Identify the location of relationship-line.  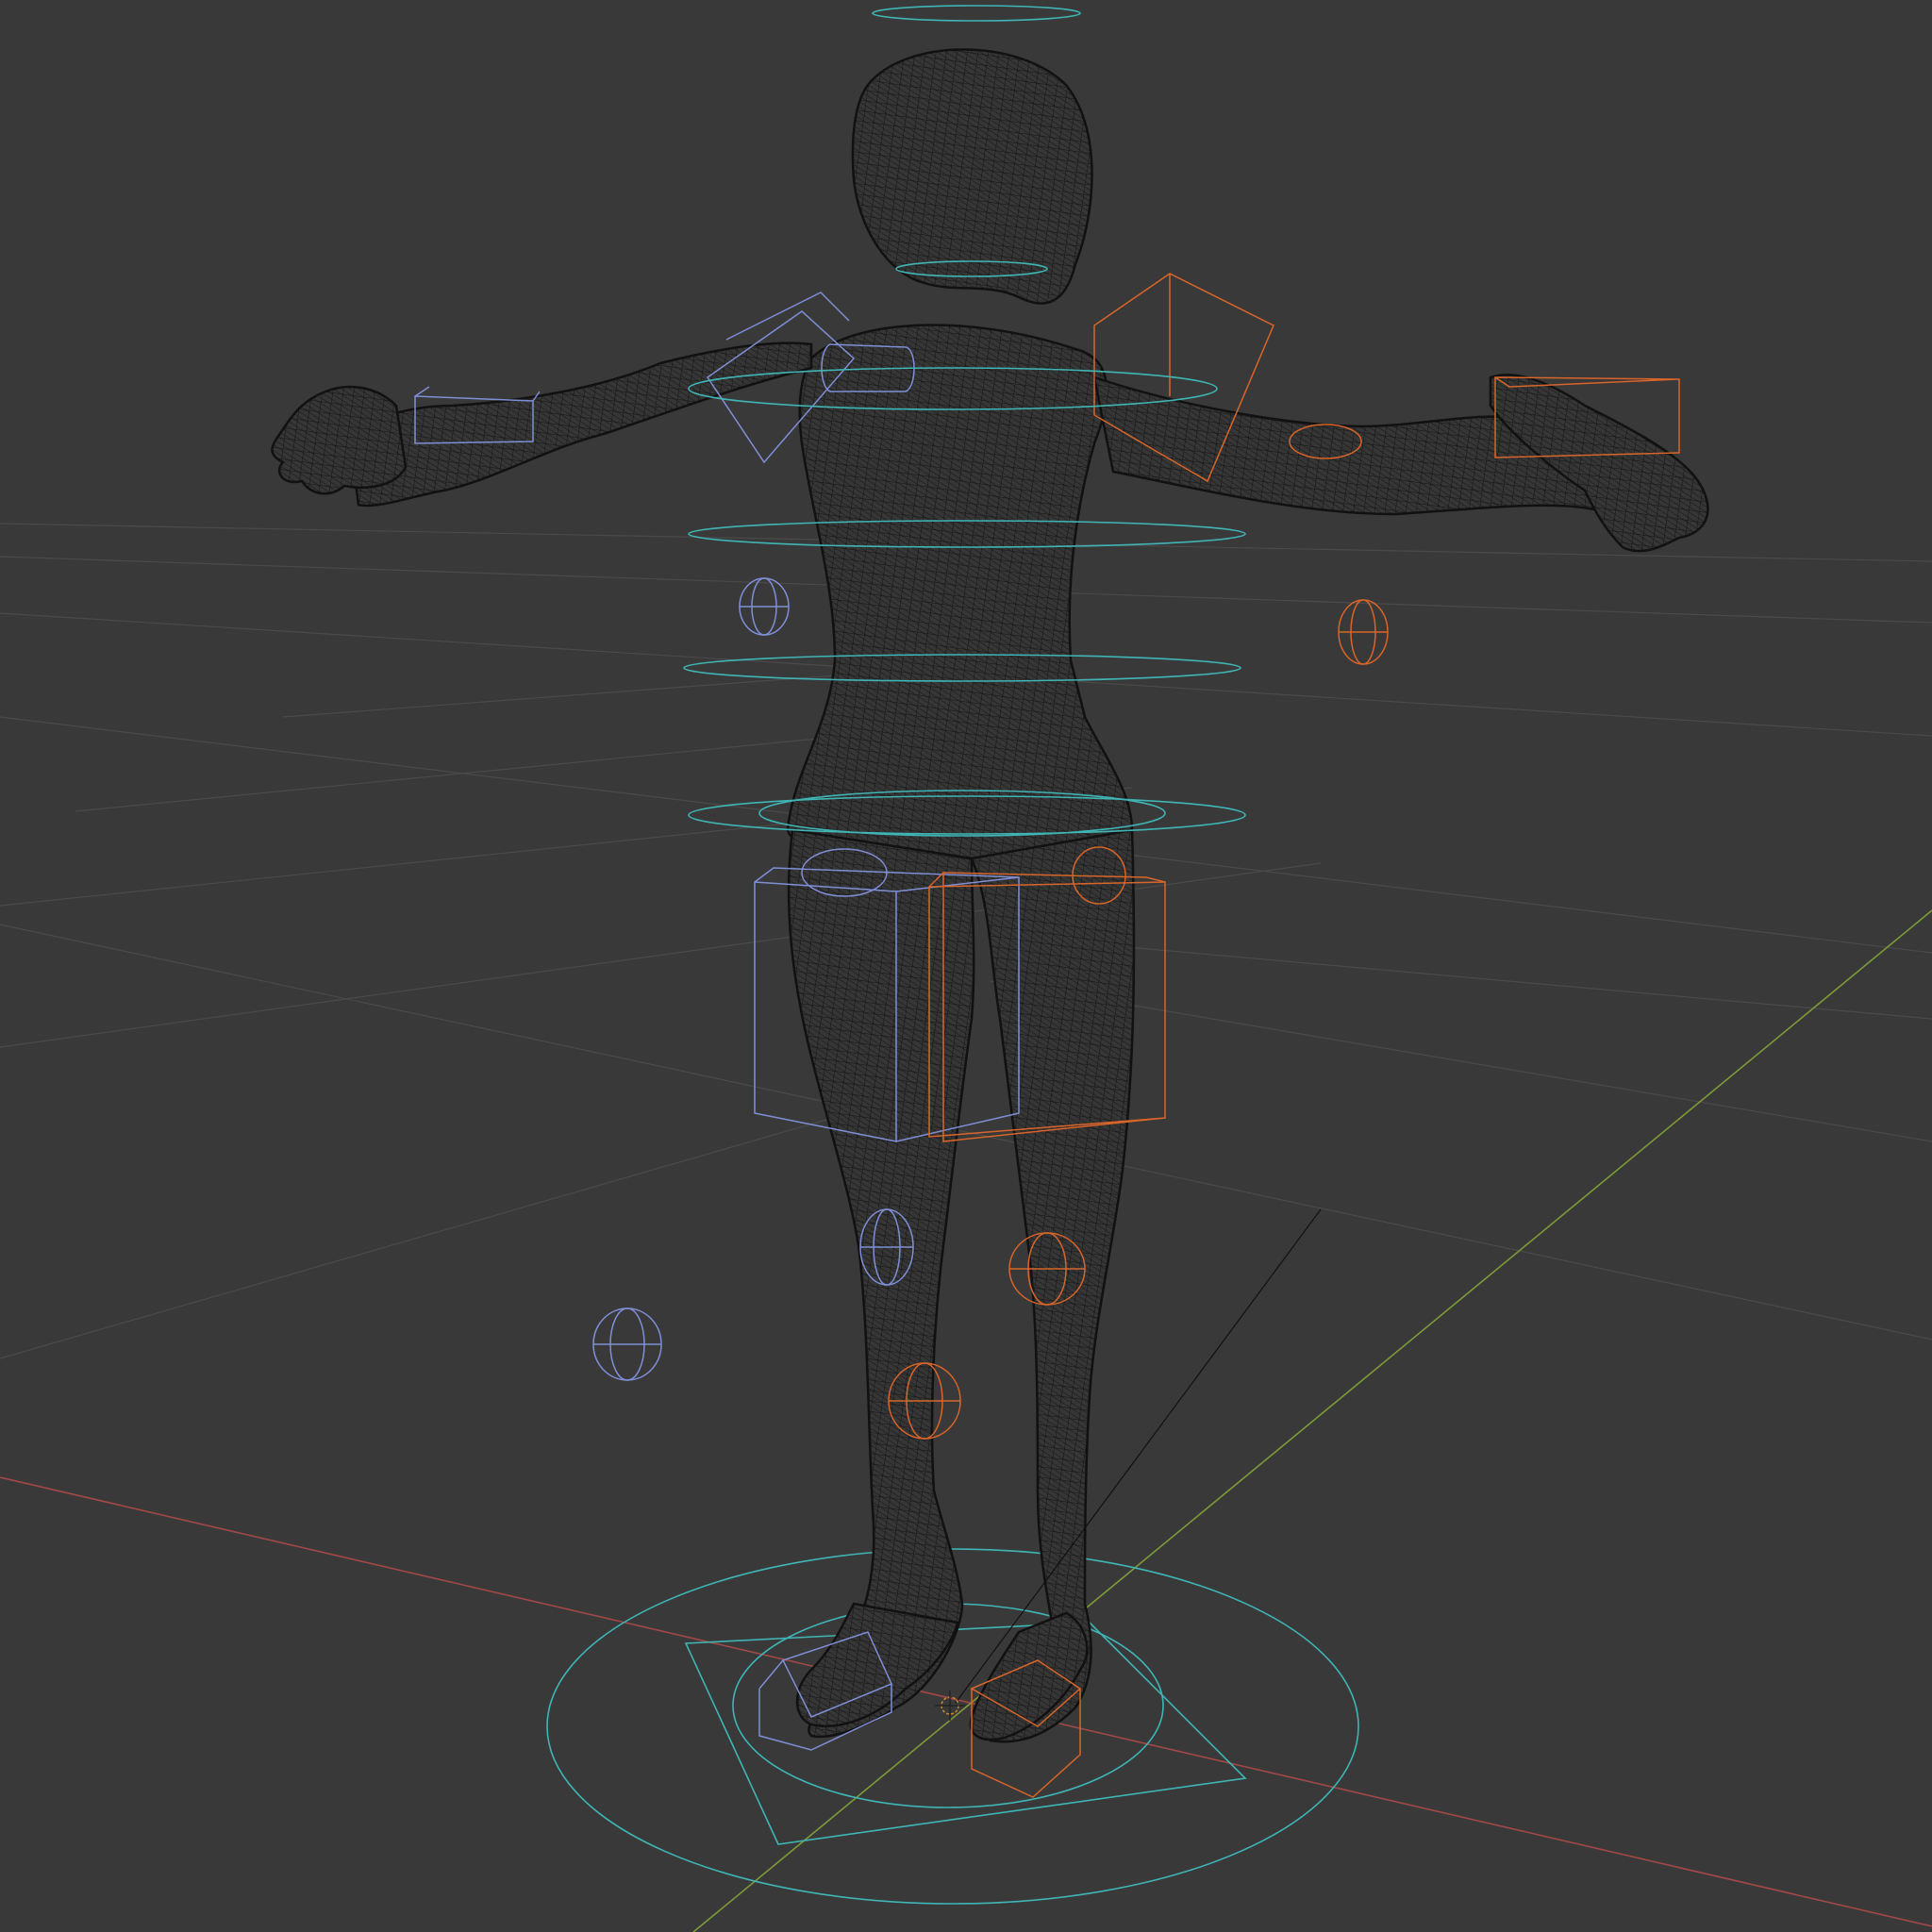
(1138, 1456).